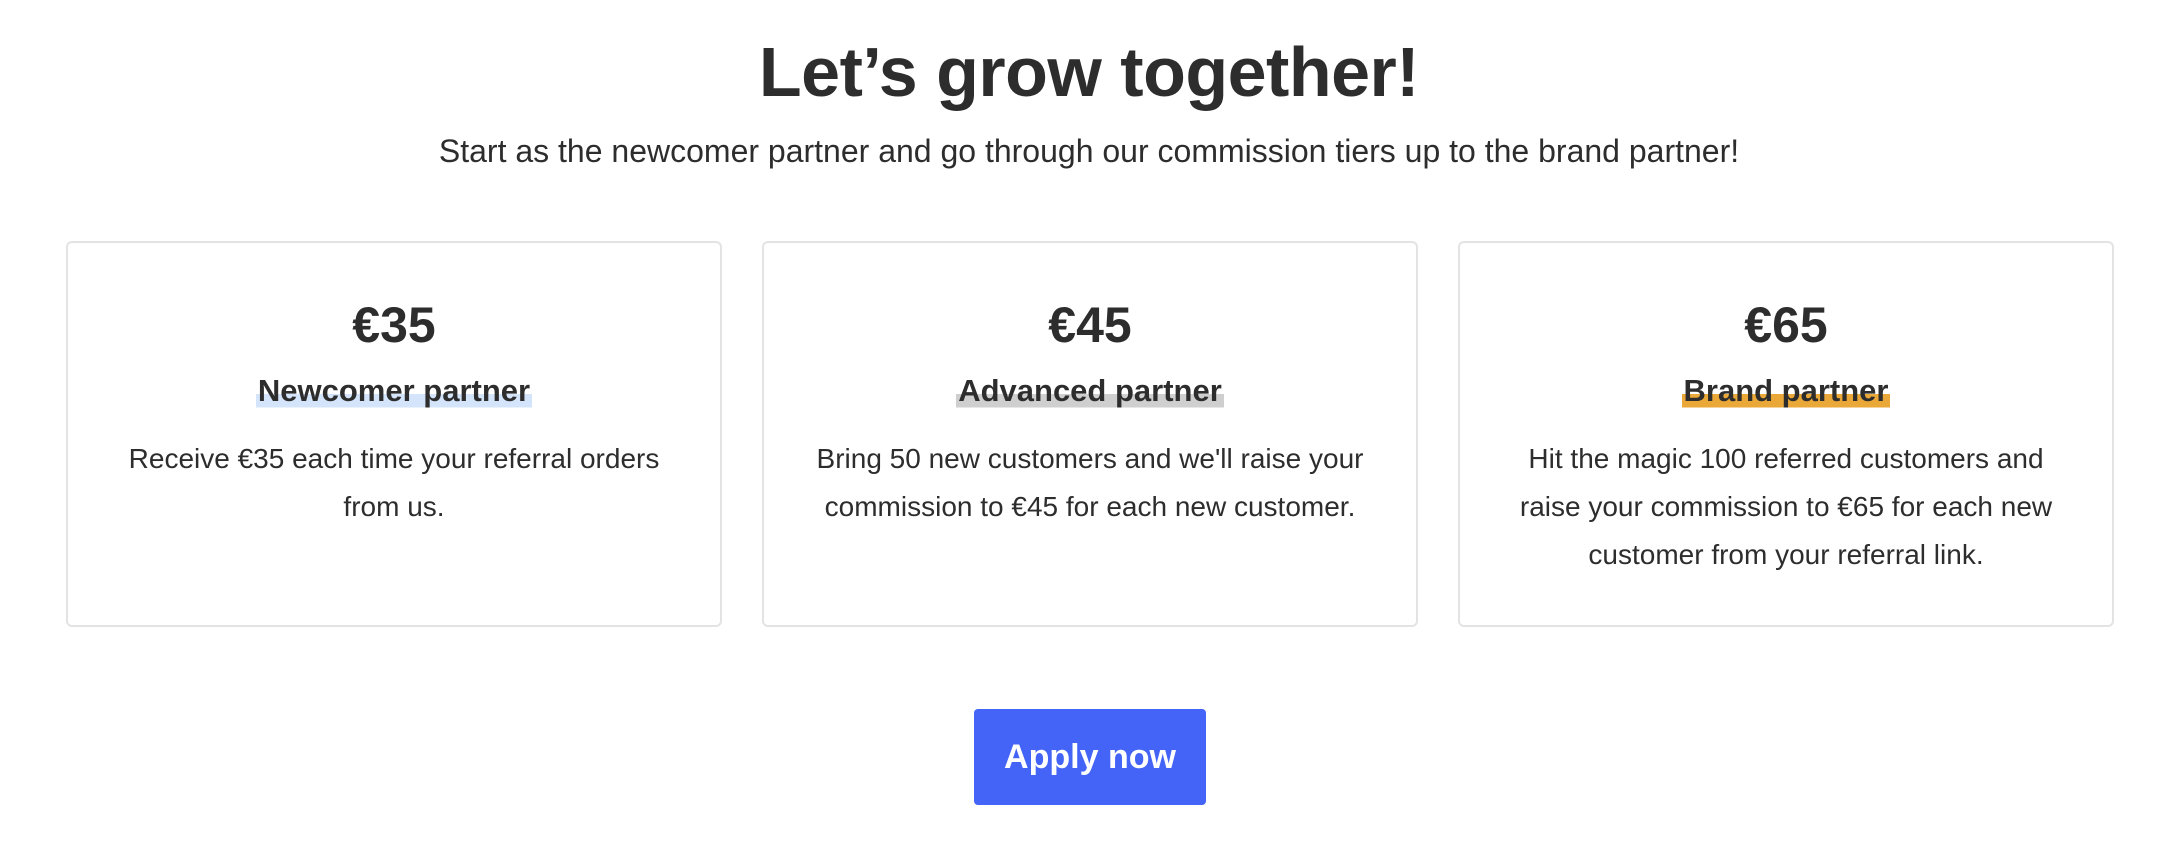 The height and width of the screenshot is (858, 2178). Describe the element at coordinates (1090, 325) in the screenshot. I see `tier-price: €45` at that location.